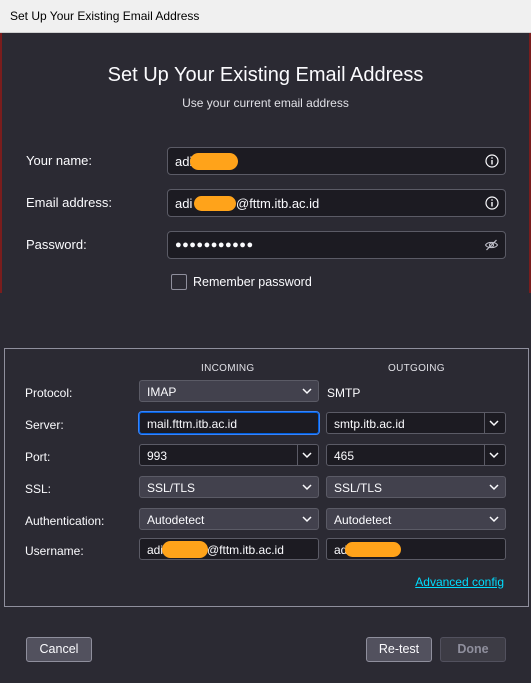 The height and width of the screenshot is (683, 531). I want to click on outgoing-ssl-value: SSL/TLS, so click(358, 488).